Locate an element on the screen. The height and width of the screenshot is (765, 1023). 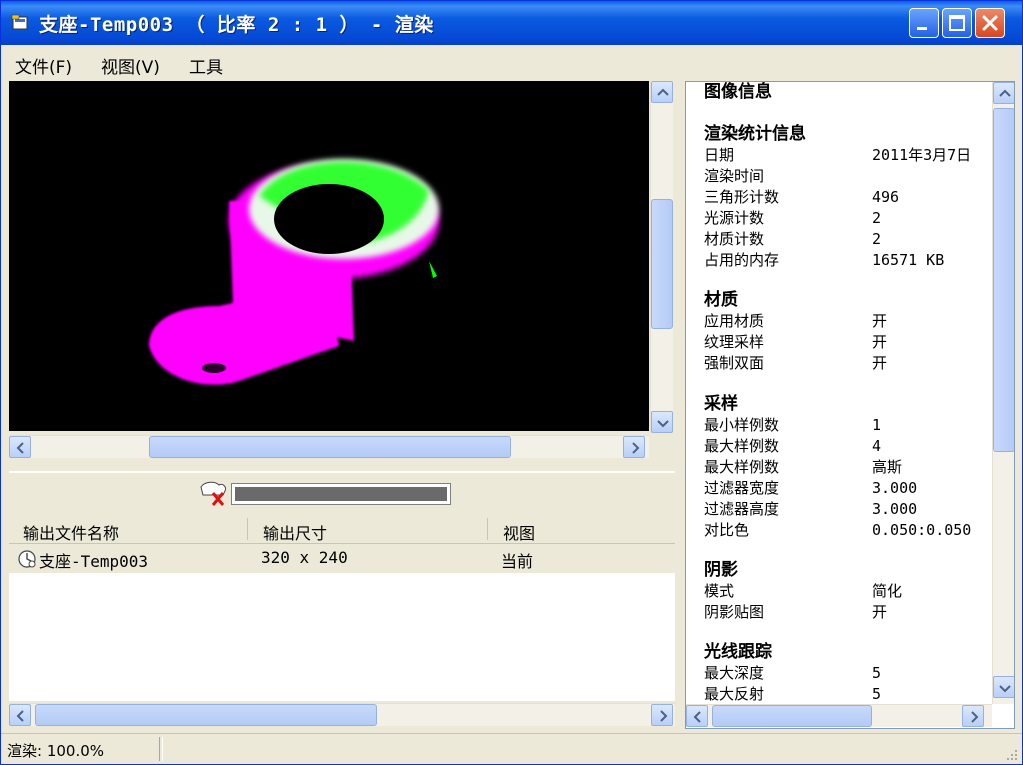
info-label: 对比色 is located at coordinates (727, 530).